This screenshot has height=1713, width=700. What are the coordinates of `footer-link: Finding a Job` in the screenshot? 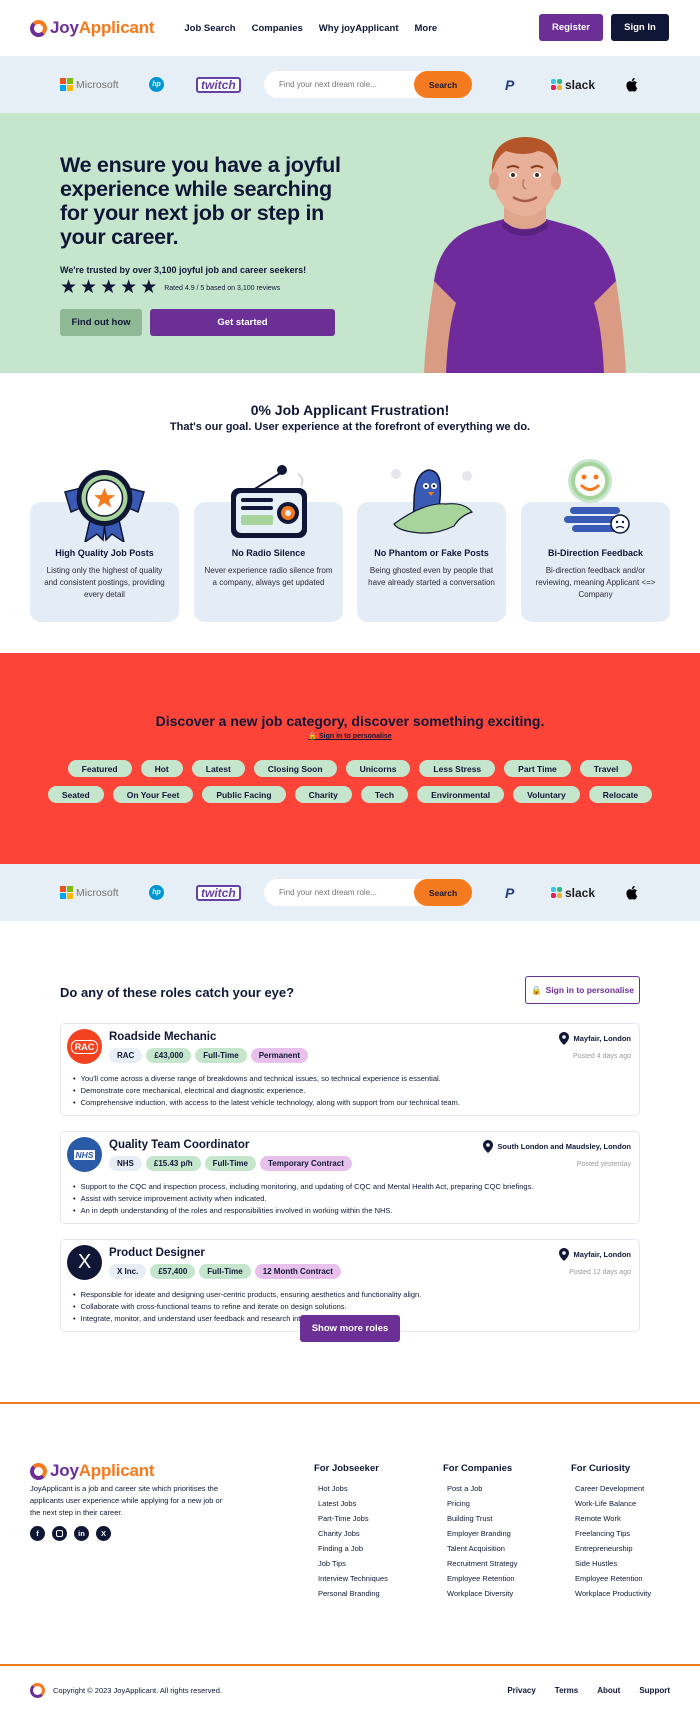 It's located at (340, 1548).